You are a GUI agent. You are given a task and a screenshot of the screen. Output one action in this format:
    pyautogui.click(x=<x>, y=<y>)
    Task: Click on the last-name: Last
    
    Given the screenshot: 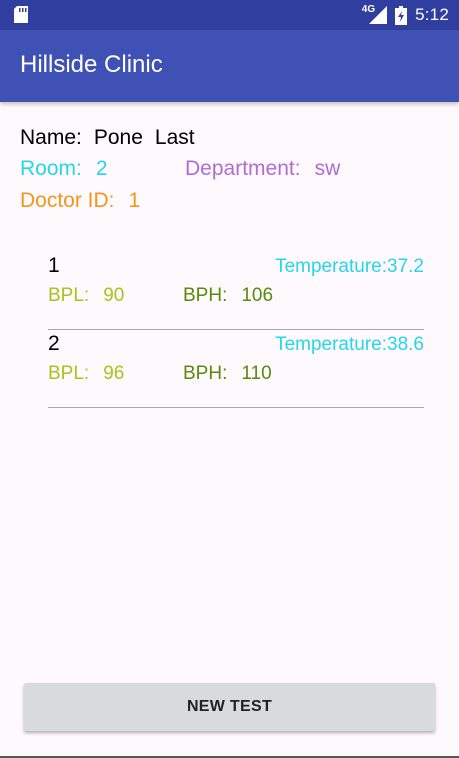 What is the action you would take?
    pyautogui.click(x=174, y=137)
    